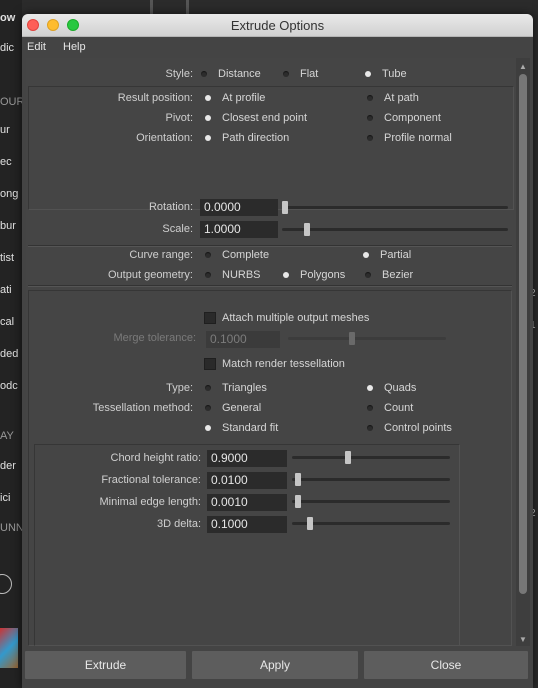 The width and height of the screenshot is (538, 688). What do you see at coordinates (371, 523) in the screenshot?
I see `3d-delta-slider-track` at bounding box center [371, 523].